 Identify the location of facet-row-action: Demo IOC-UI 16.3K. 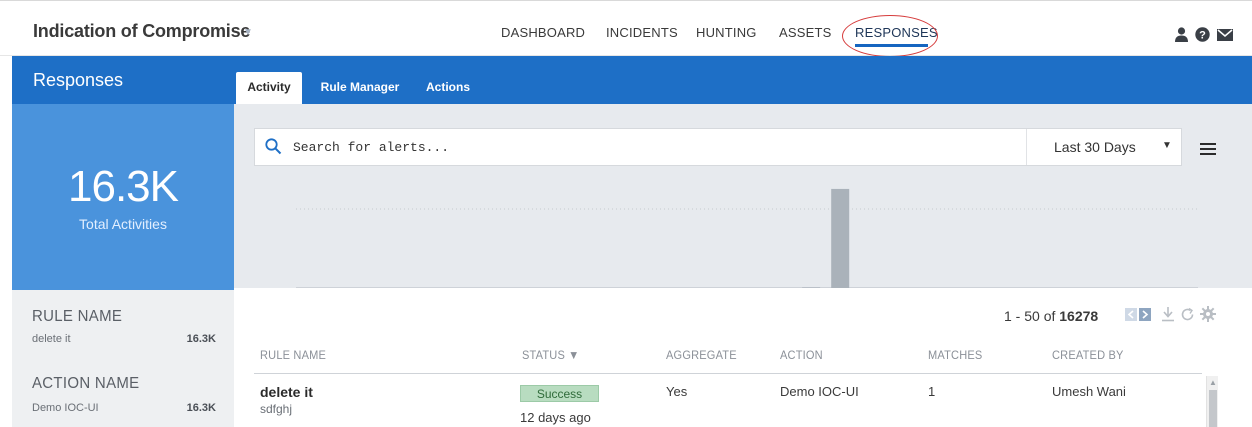
(124, 408).